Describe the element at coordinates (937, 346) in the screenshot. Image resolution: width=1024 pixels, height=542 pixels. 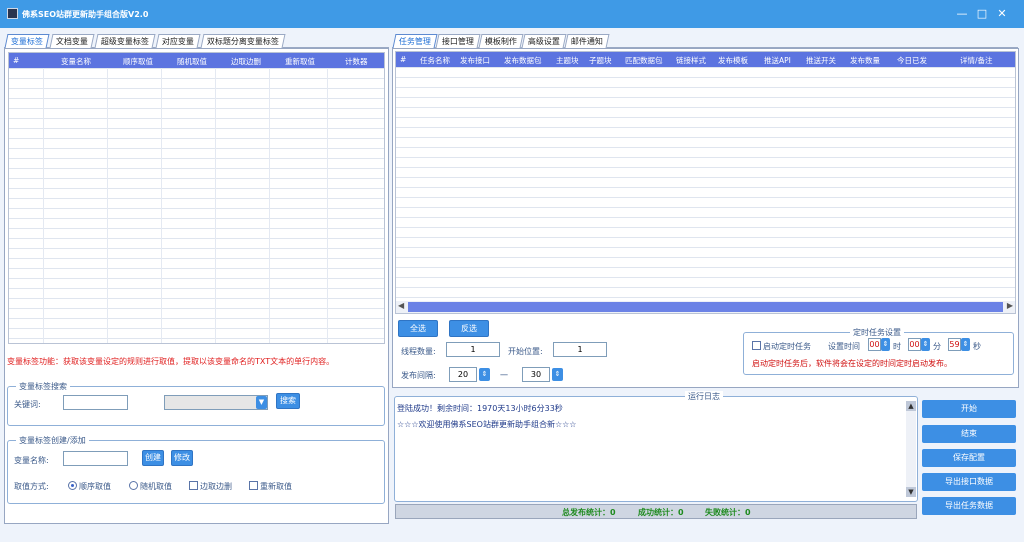
I see `minute-unit: 分` at that location.